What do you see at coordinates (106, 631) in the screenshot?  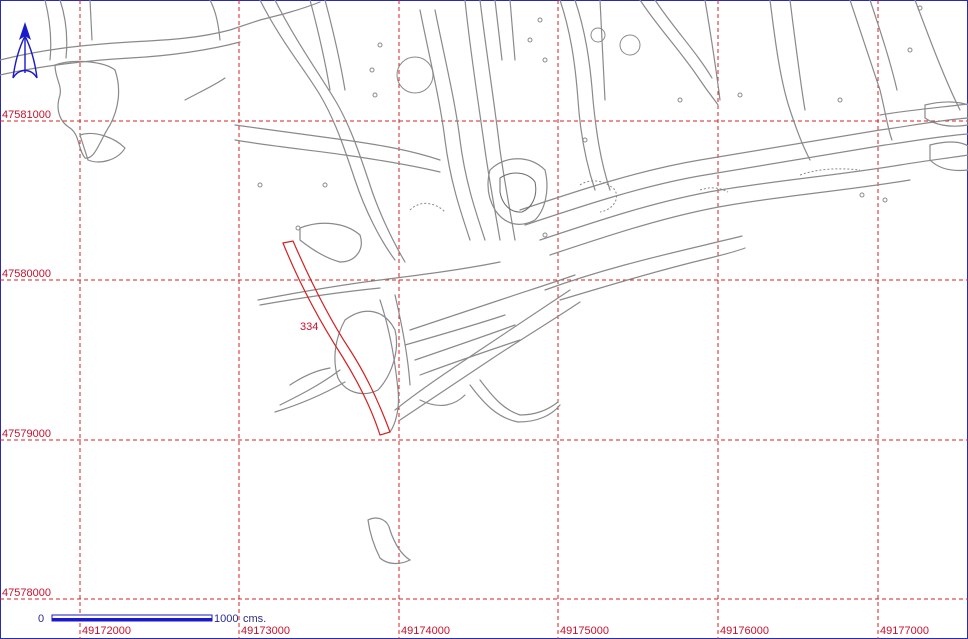 I see `x-label-1: 49172000` at bounding box center [106, 631].